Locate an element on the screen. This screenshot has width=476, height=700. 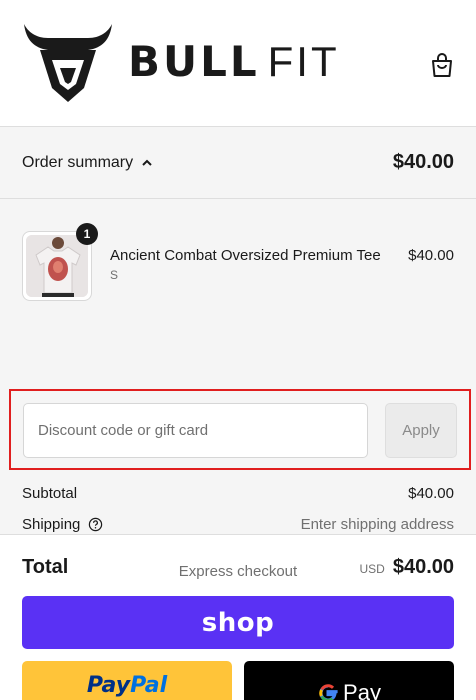
paypal-logo: PayPal is located at coordinates (127, 686).